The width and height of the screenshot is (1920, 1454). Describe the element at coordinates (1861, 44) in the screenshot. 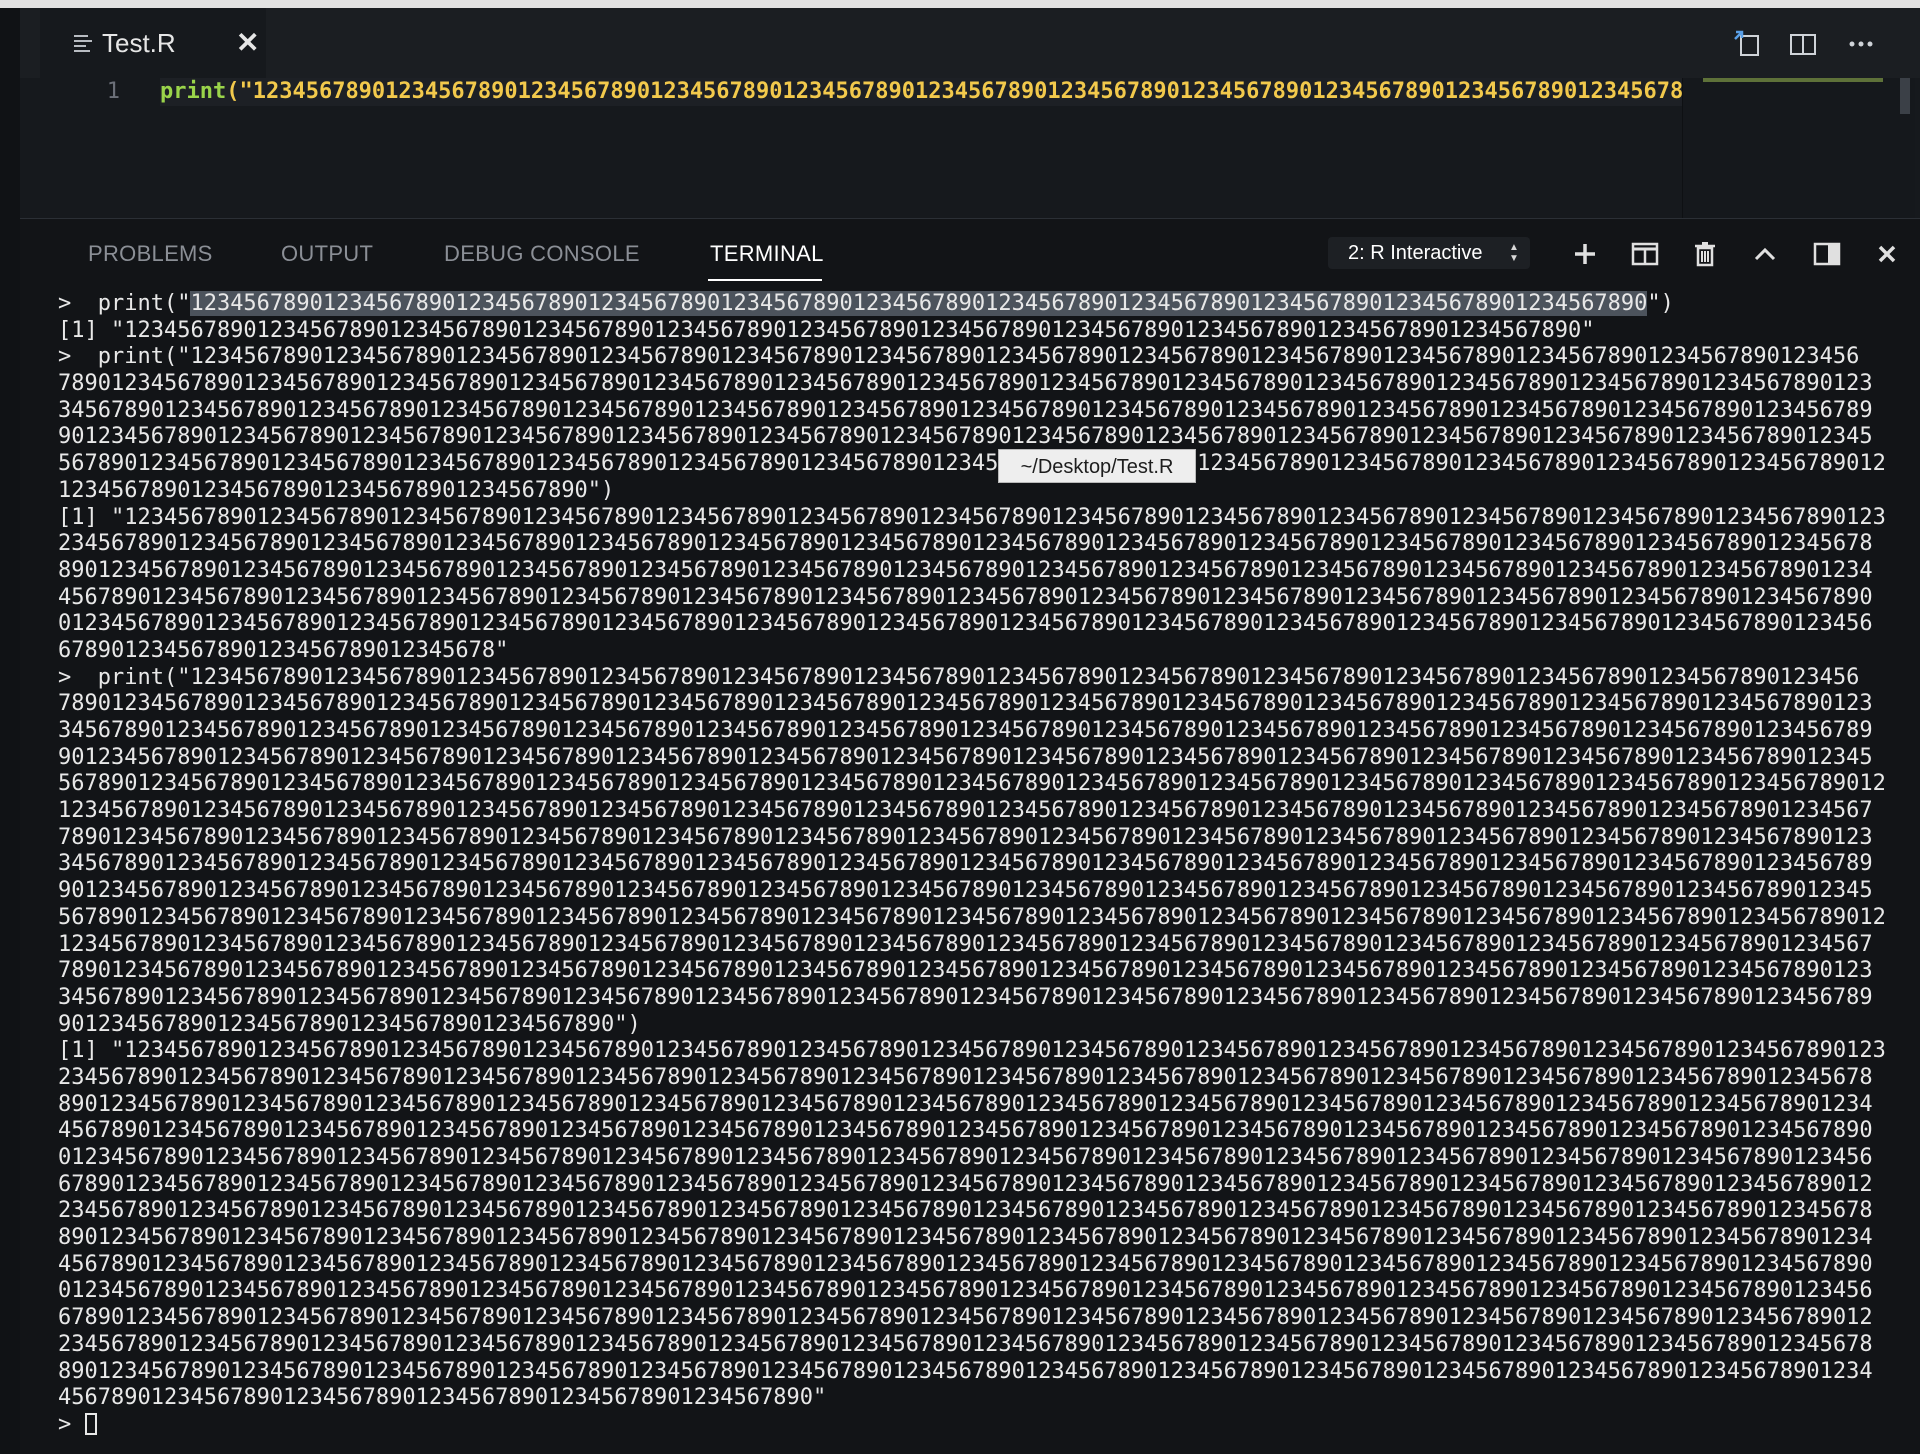

I see `more-actions-icon` at that location.